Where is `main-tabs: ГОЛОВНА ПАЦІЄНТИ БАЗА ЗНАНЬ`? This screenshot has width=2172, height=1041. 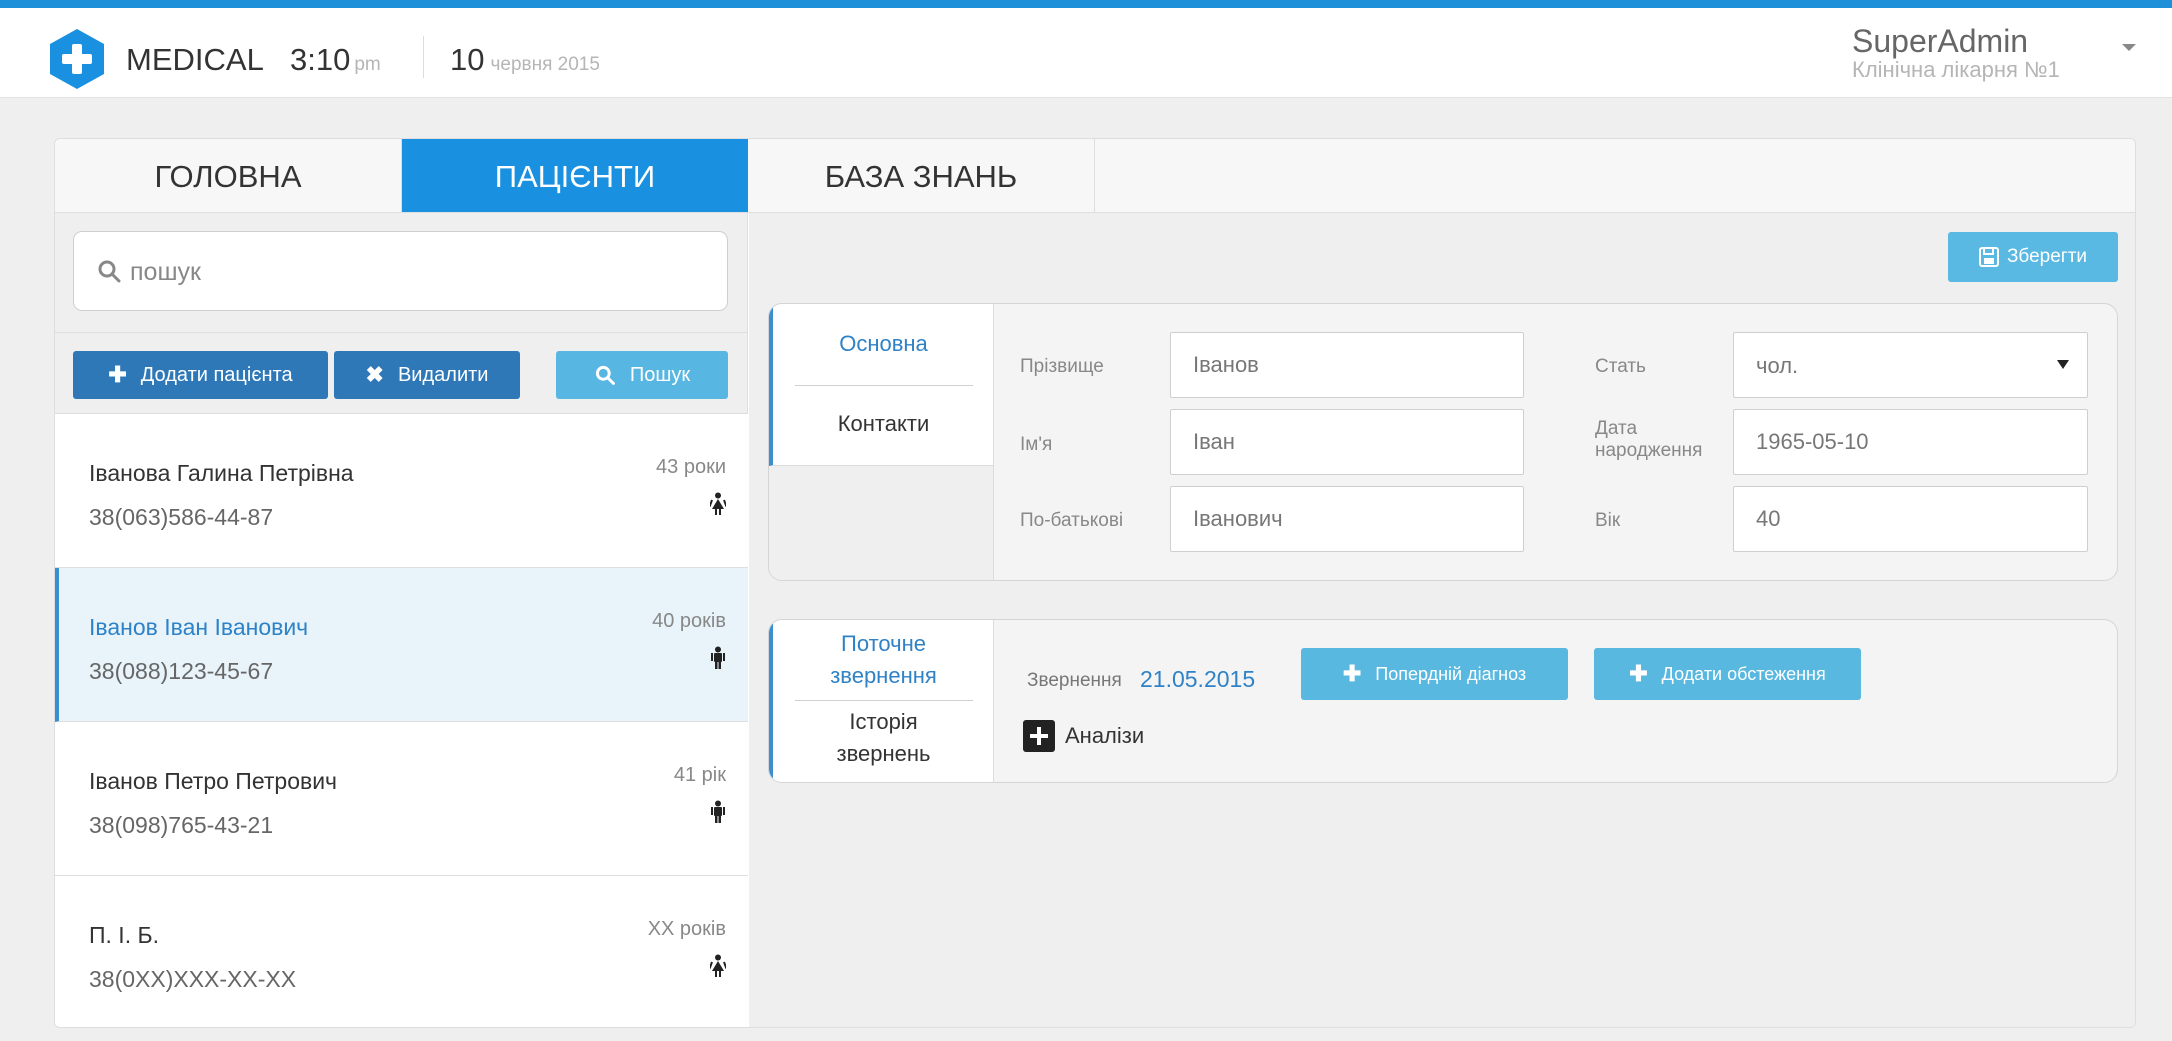
main-tabs: ГОЛОВНА ПАЦІЄНТИ БАЗА ЗНАНЬ is located at coordinates (1095, 176).